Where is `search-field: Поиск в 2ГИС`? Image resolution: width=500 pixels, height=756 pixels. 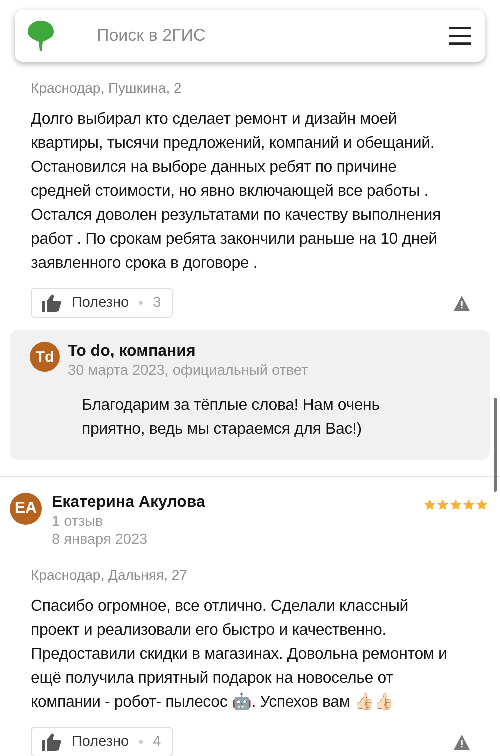 search-field: Поиск в 2ГИС is located at coordinates (272, 36).